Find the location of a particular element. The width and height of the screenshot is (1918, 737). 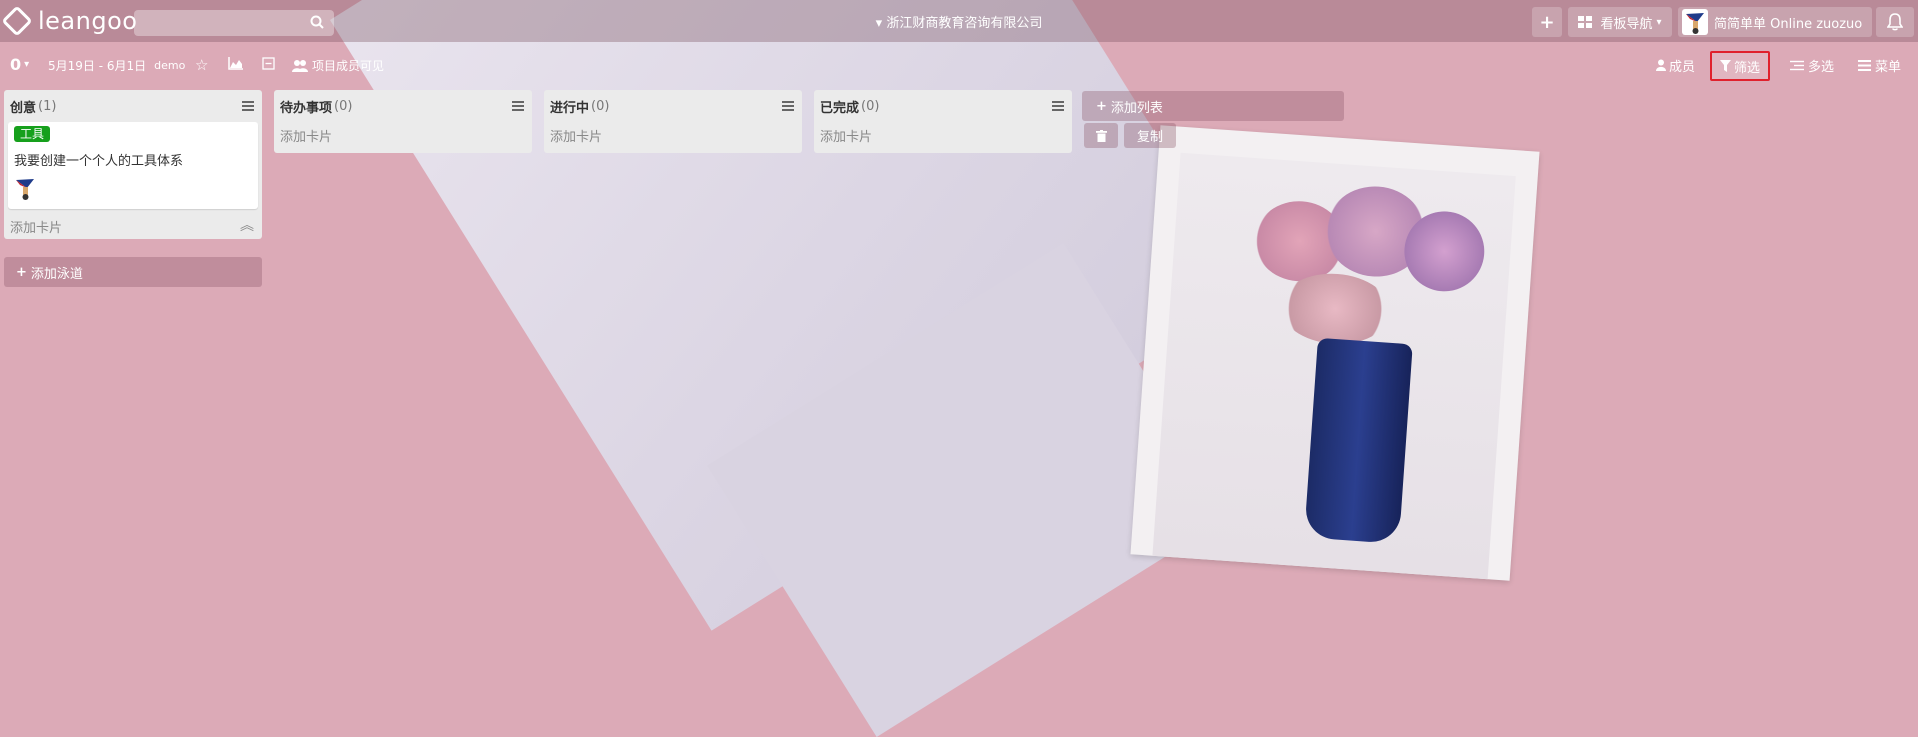

card-title: 我要创建一个个人的工具体系 is located at coordinates (99, 161).